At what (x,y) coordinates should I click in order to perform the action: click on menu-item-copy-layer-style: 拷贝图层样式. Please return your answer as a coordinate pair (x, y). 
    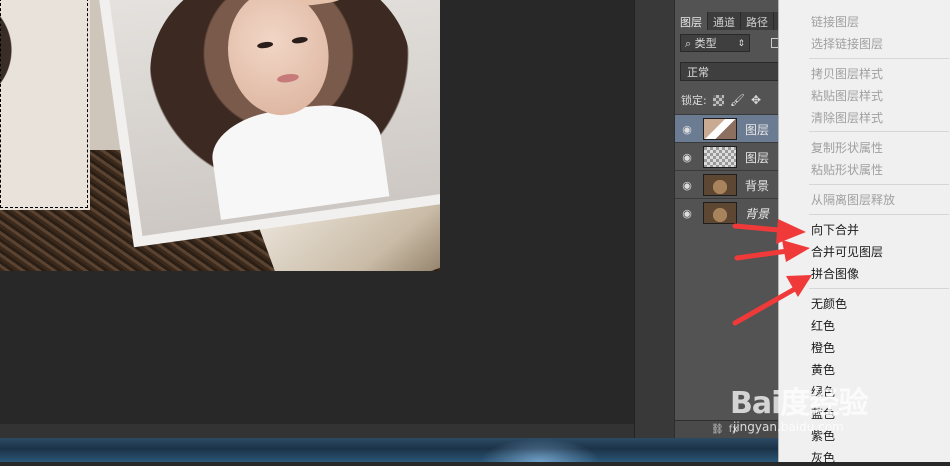
    Looking at the image, I should click on (847, 74).